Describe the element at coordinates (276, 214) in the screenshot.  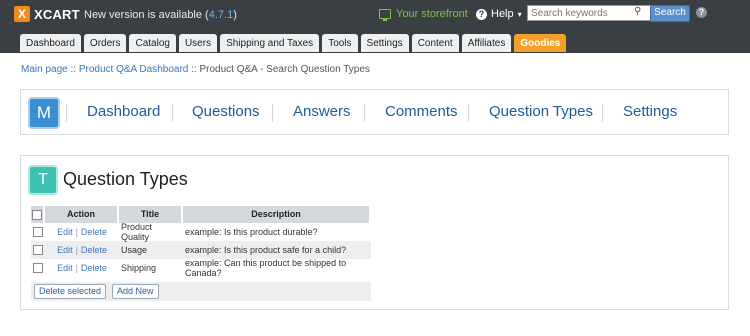
I see `column-header-description: Description` at that location.